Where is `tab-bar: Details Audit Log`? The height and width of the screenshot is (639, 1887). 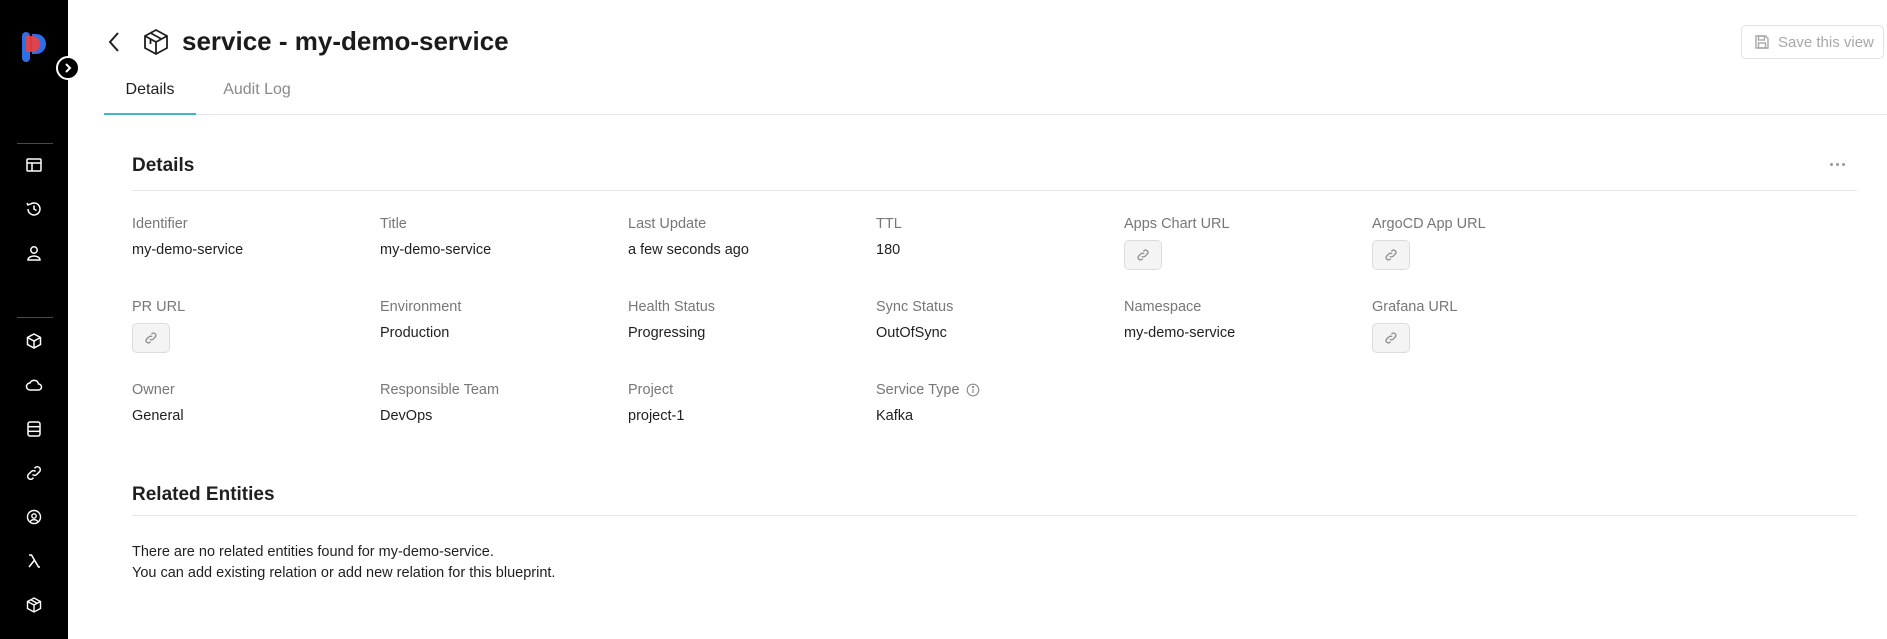 tab-bar: Details Audit Log is located at coordinates (995, 96).